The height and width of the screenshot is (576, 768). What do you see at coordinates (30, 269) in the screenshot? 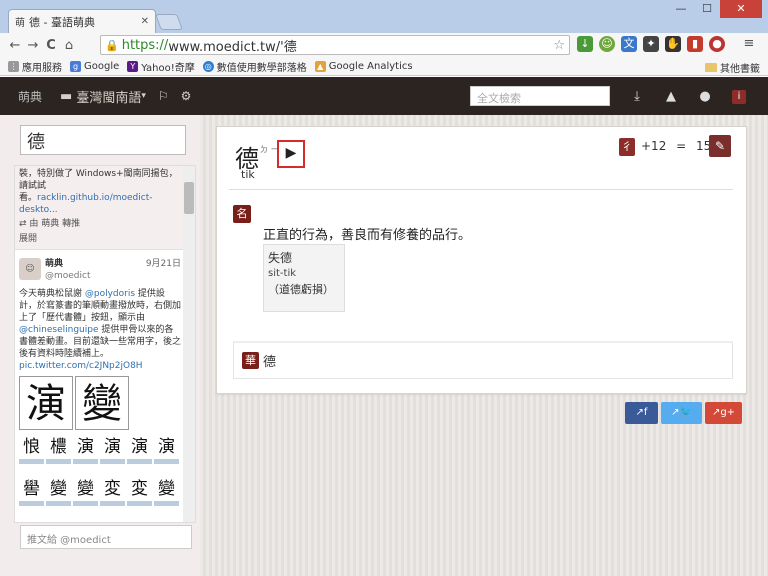
I see `avatar: ☺` at bounding box center [30, 269].